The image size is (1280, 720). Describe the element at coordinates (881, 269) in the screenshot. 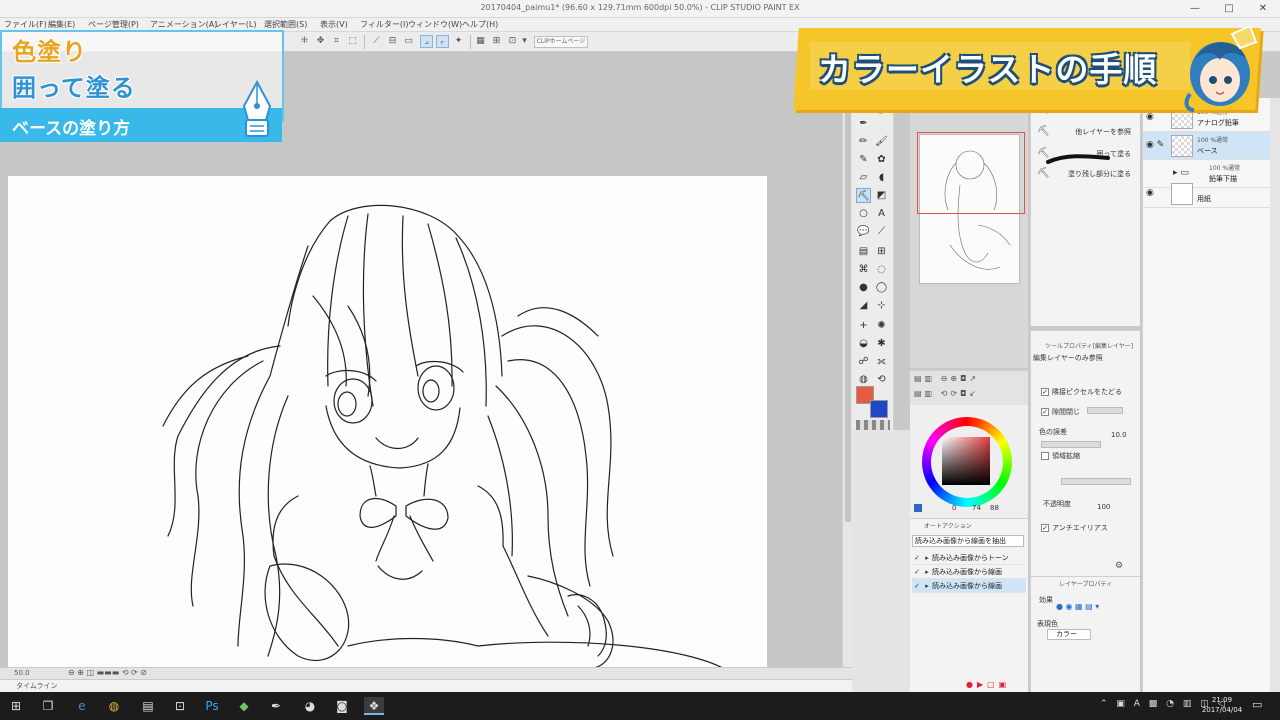

I see `lasso-icon: ◌` at that location.